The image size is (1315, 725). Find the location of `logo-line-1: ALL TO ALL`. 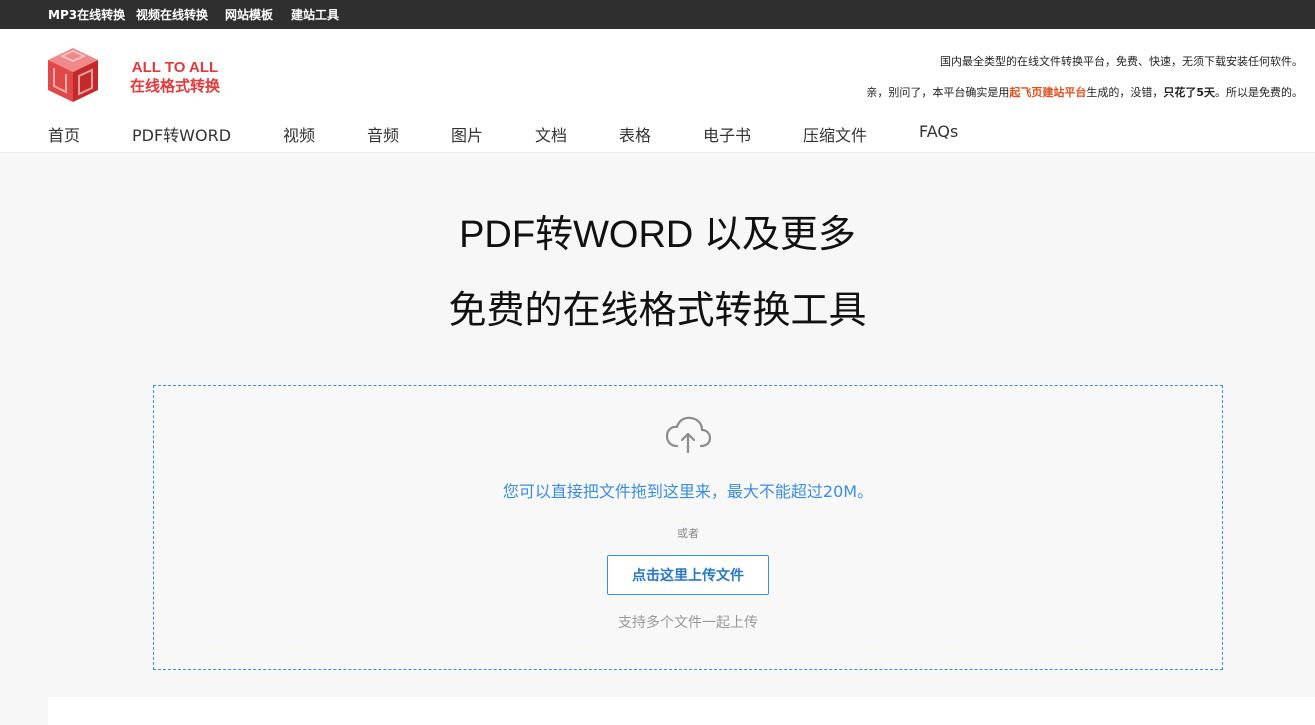

logo-line-1: ALL TO ALL is located at coordinates (175, 67).